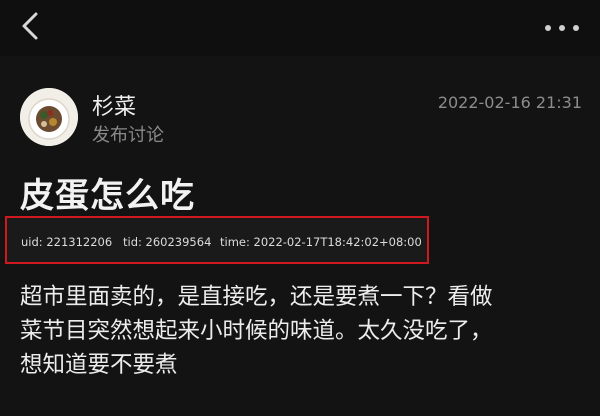 The width and height of the screenshot is (600, 416). What do you see at coordinates (321, 242) in the screenshot?
I see `time-text: time: 2022-02-17T18:42:02+08:00` at bounding box center [321, 242].